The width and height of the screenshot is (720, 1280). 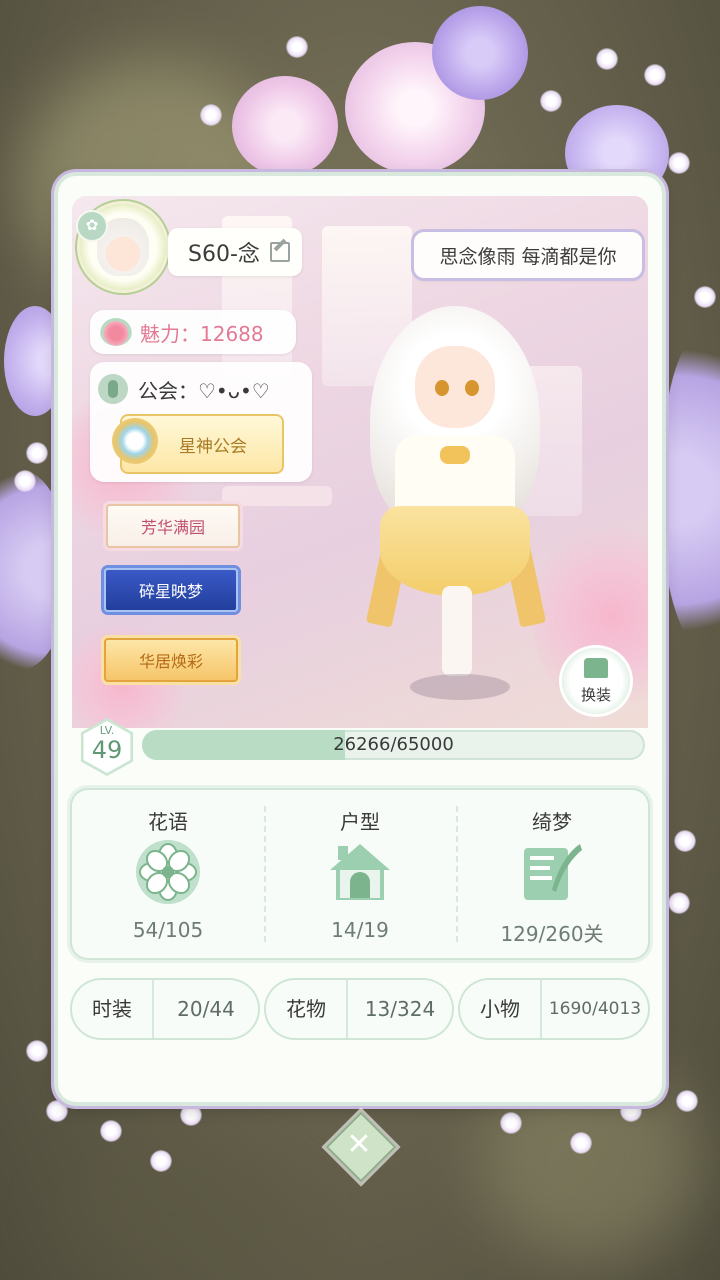 I want to click on guild-label: 公会：♡•ᴗ•♡, so click(x=204, y=390).